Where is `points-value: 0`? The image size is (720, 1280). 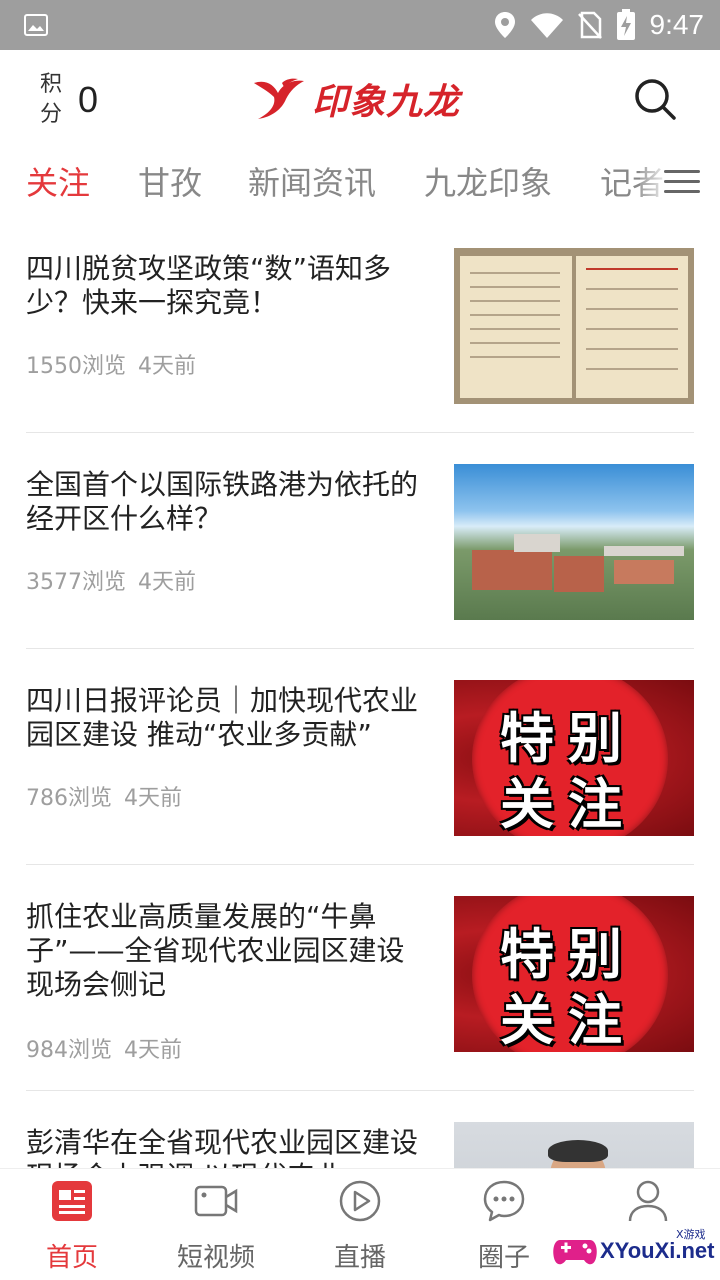
points-value: 0 is located at coordinates (88, 99).